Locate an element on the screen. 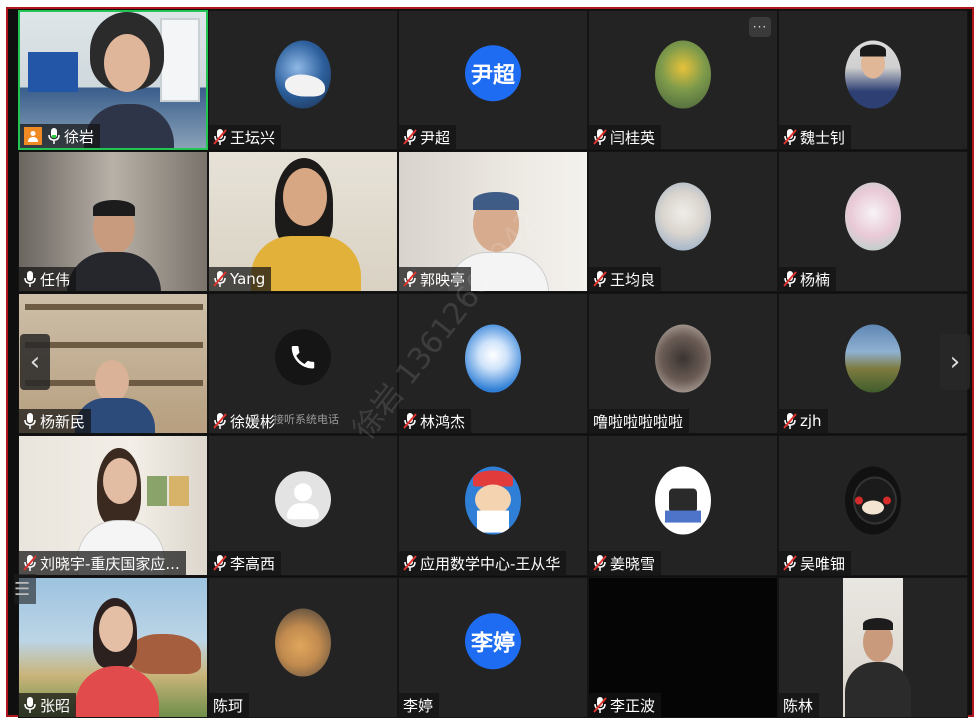  prev-page-button: ‹ is located at coordinates (35, 362).